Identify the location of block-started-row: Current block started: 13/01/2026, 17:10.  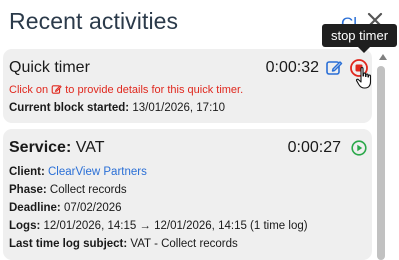
(117, 108).